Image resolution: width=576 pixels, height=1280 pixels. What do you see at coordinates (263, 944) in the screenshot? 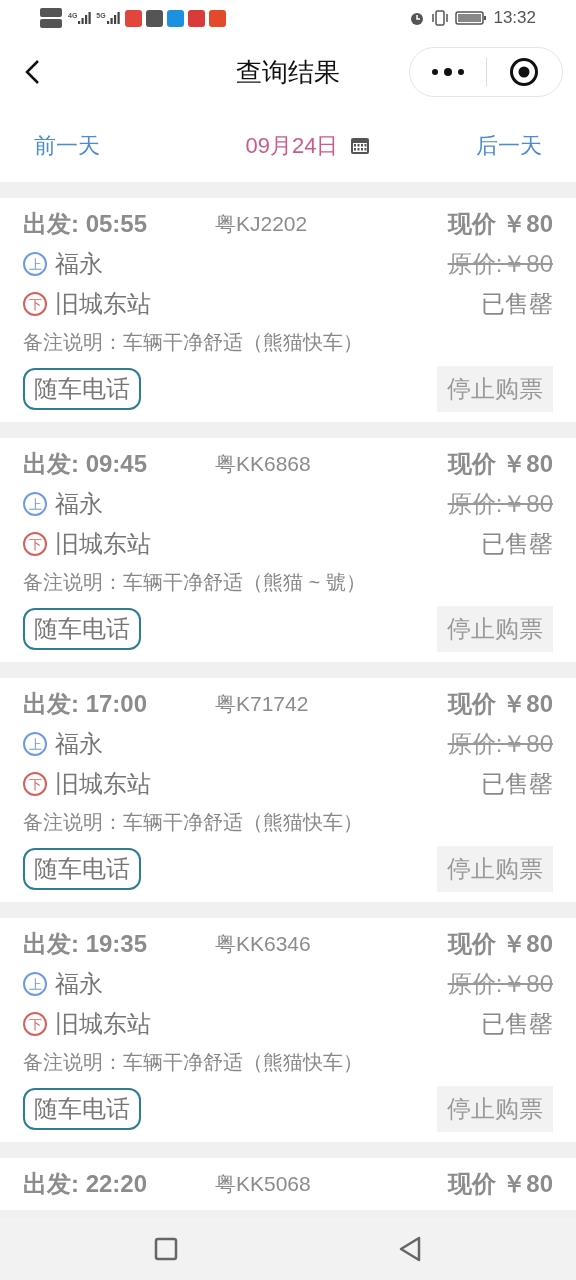
I see `plate-number: 粤KK6346` at bounding box center [263, 944].